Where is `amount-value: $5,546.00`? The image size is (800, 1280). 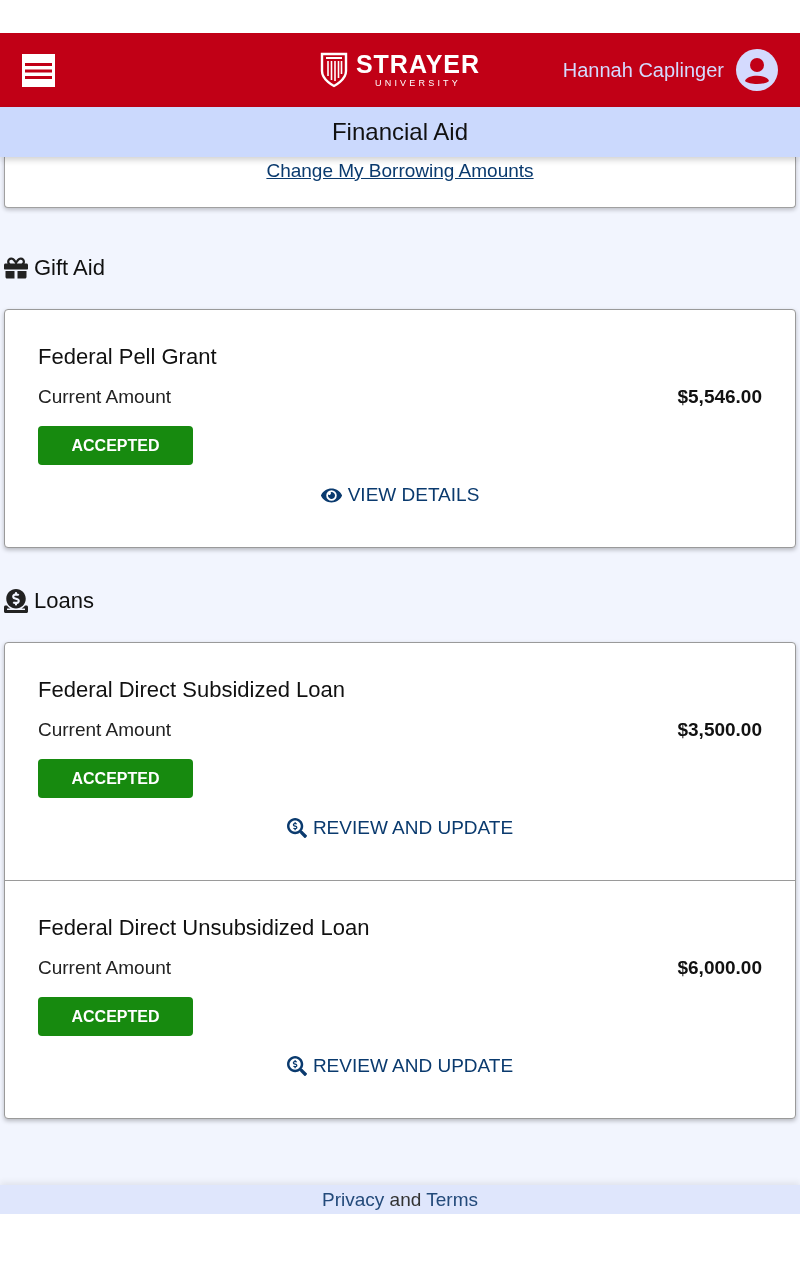 amount-value: $5,546.00 is located at coordinates (719, 397).